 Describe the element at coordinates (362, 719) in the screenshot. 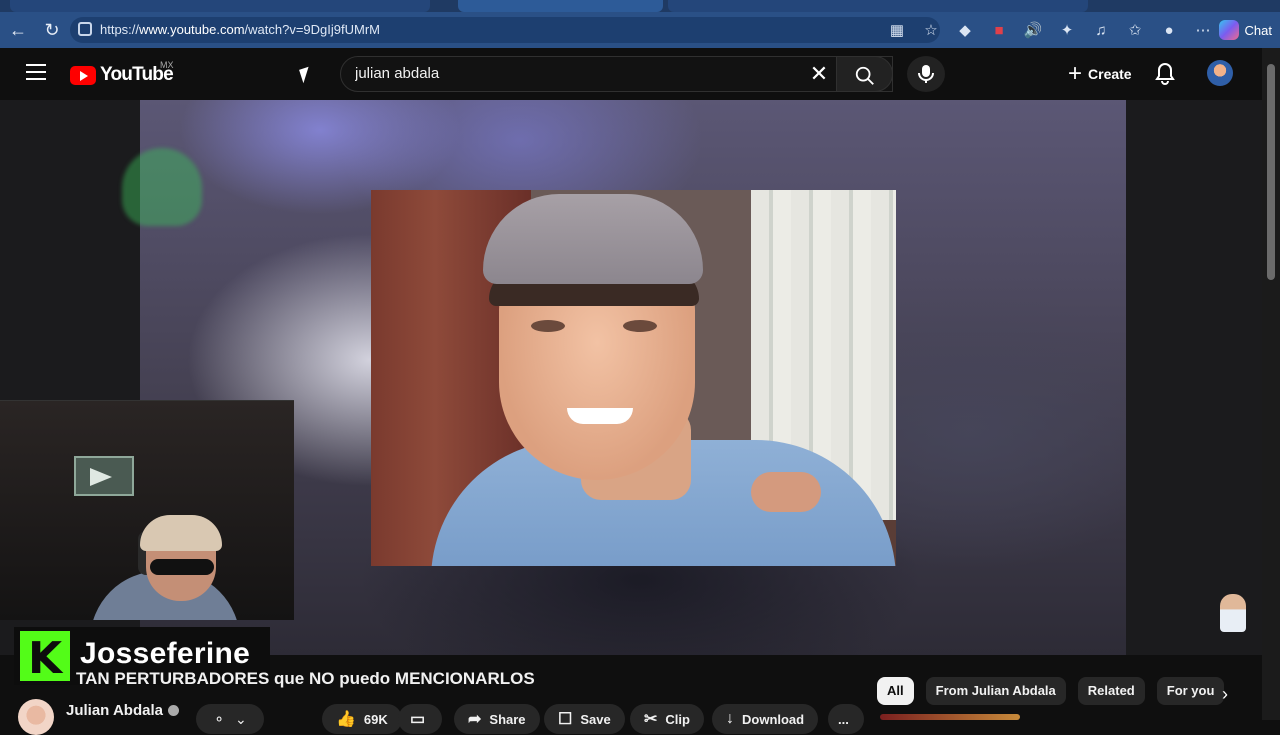

I see `like-button: 👍 69K` at that location.